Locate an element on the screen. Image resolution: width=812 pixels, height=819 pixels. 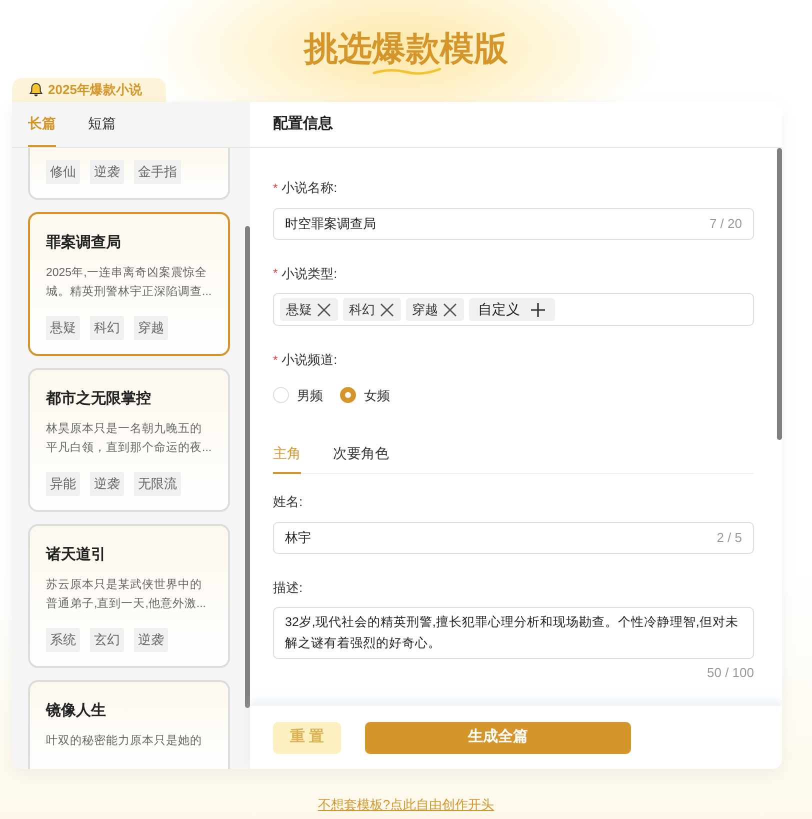
novel-title: 镜像人生 is located at coordinates (76, 711).